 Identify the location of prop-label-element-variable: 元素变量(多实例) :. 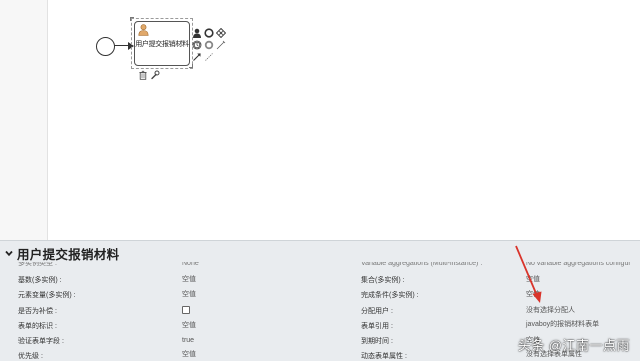
(47, 295).